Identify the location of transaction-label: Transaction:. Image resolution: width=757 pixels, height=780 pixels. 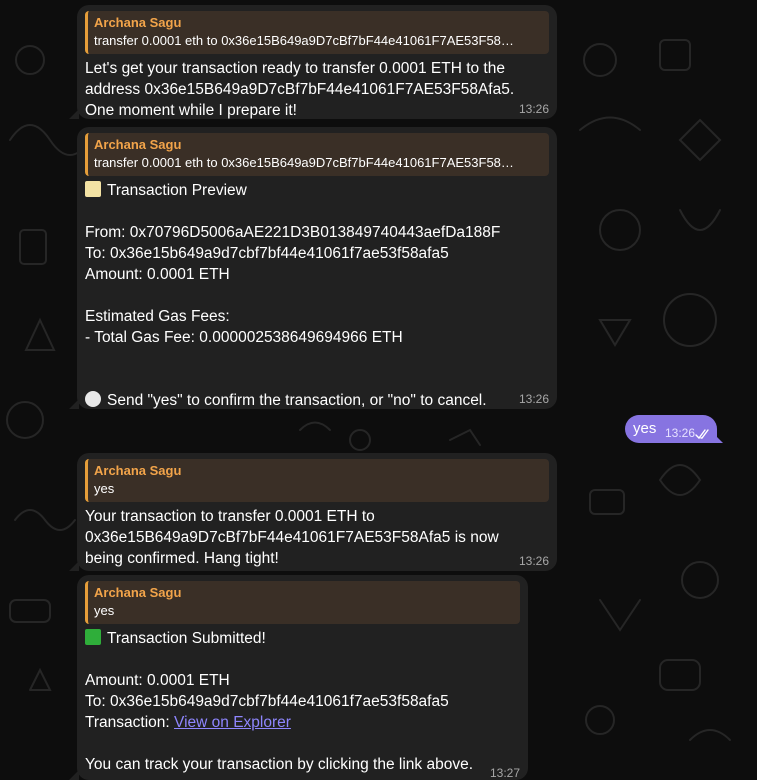
(130, 722).